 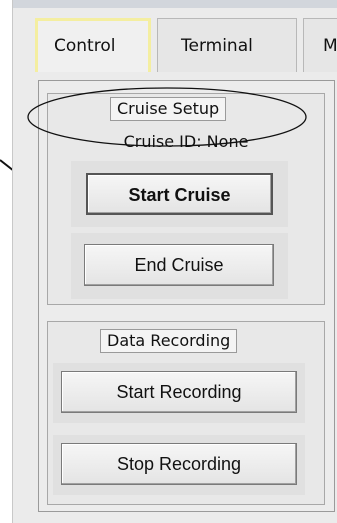 I want to click on tab-control: Control, so click(x=93, y=45).